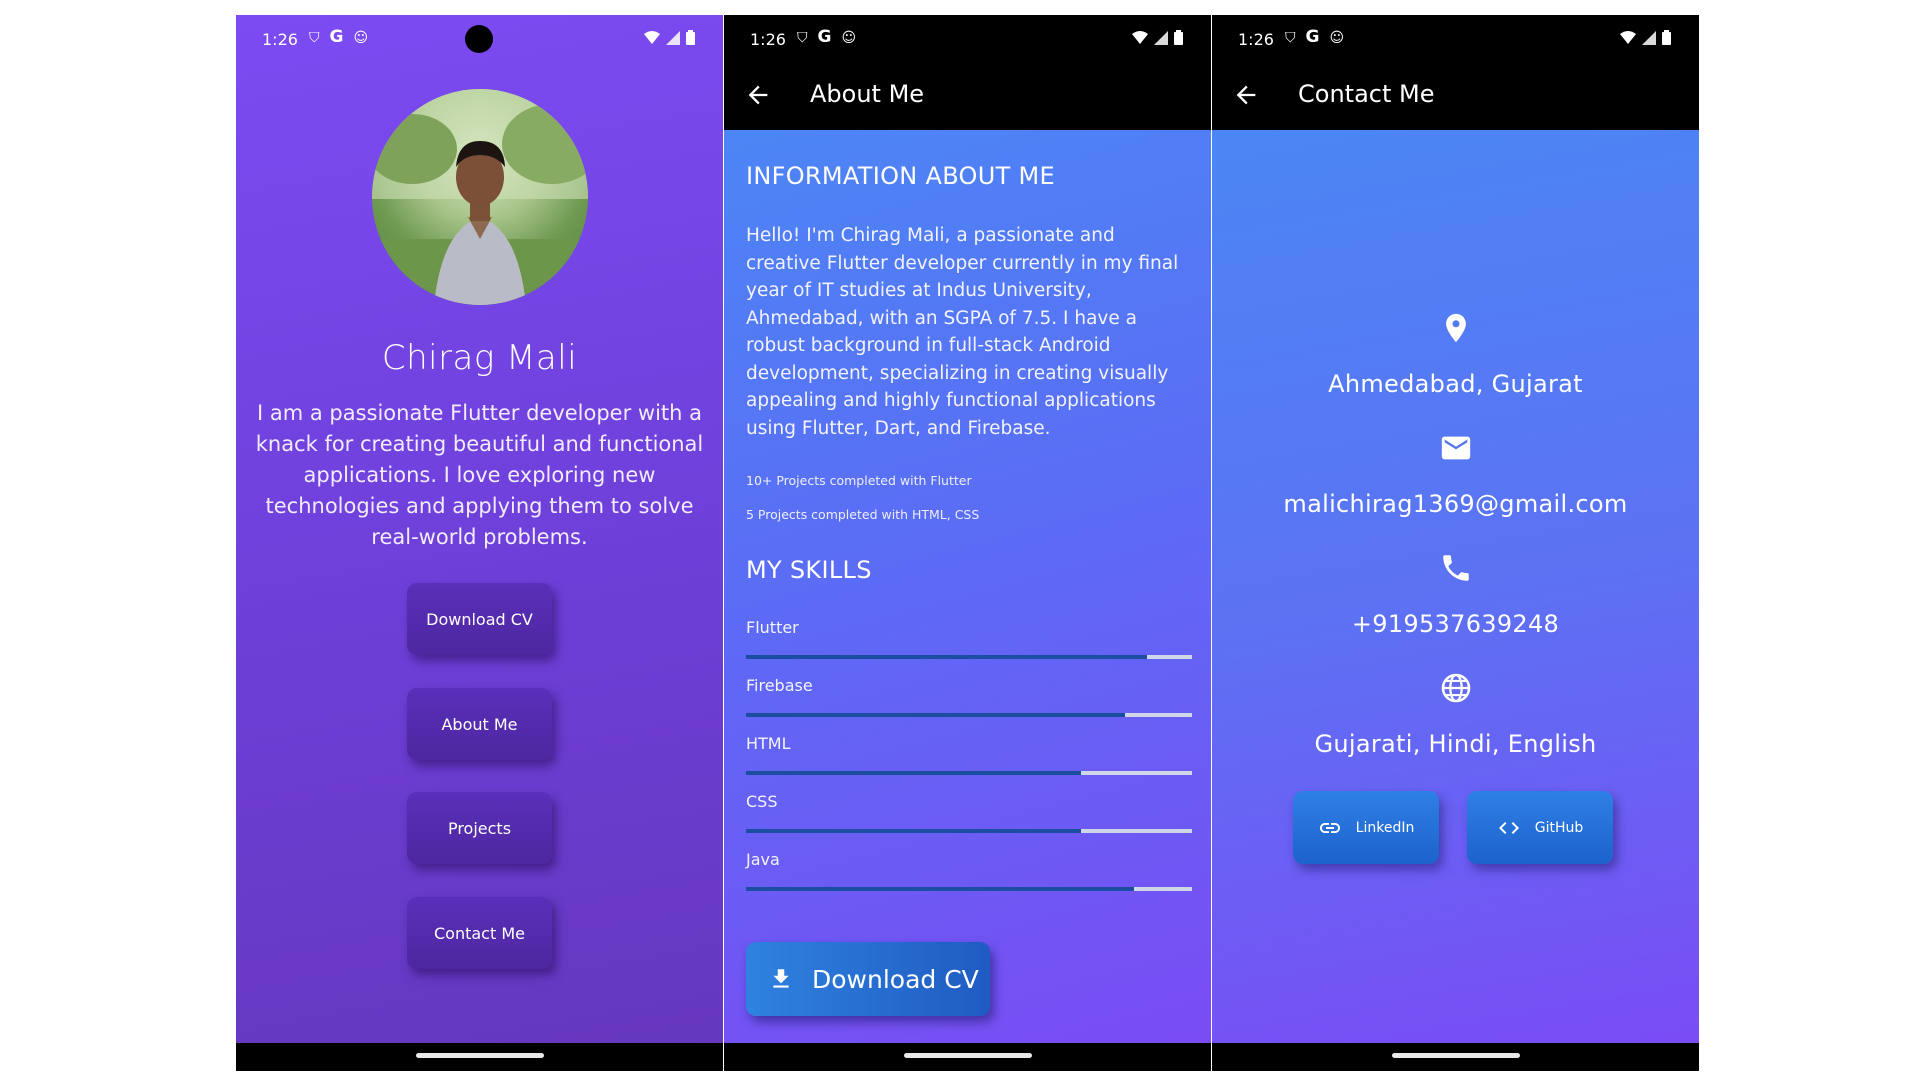 Image resolution: width=1920 pixels, height=1080 pixels. Describe the element at coordinates (809, 570) in the screenshot. I see `skills-heading: MY SKILLS` at that location.